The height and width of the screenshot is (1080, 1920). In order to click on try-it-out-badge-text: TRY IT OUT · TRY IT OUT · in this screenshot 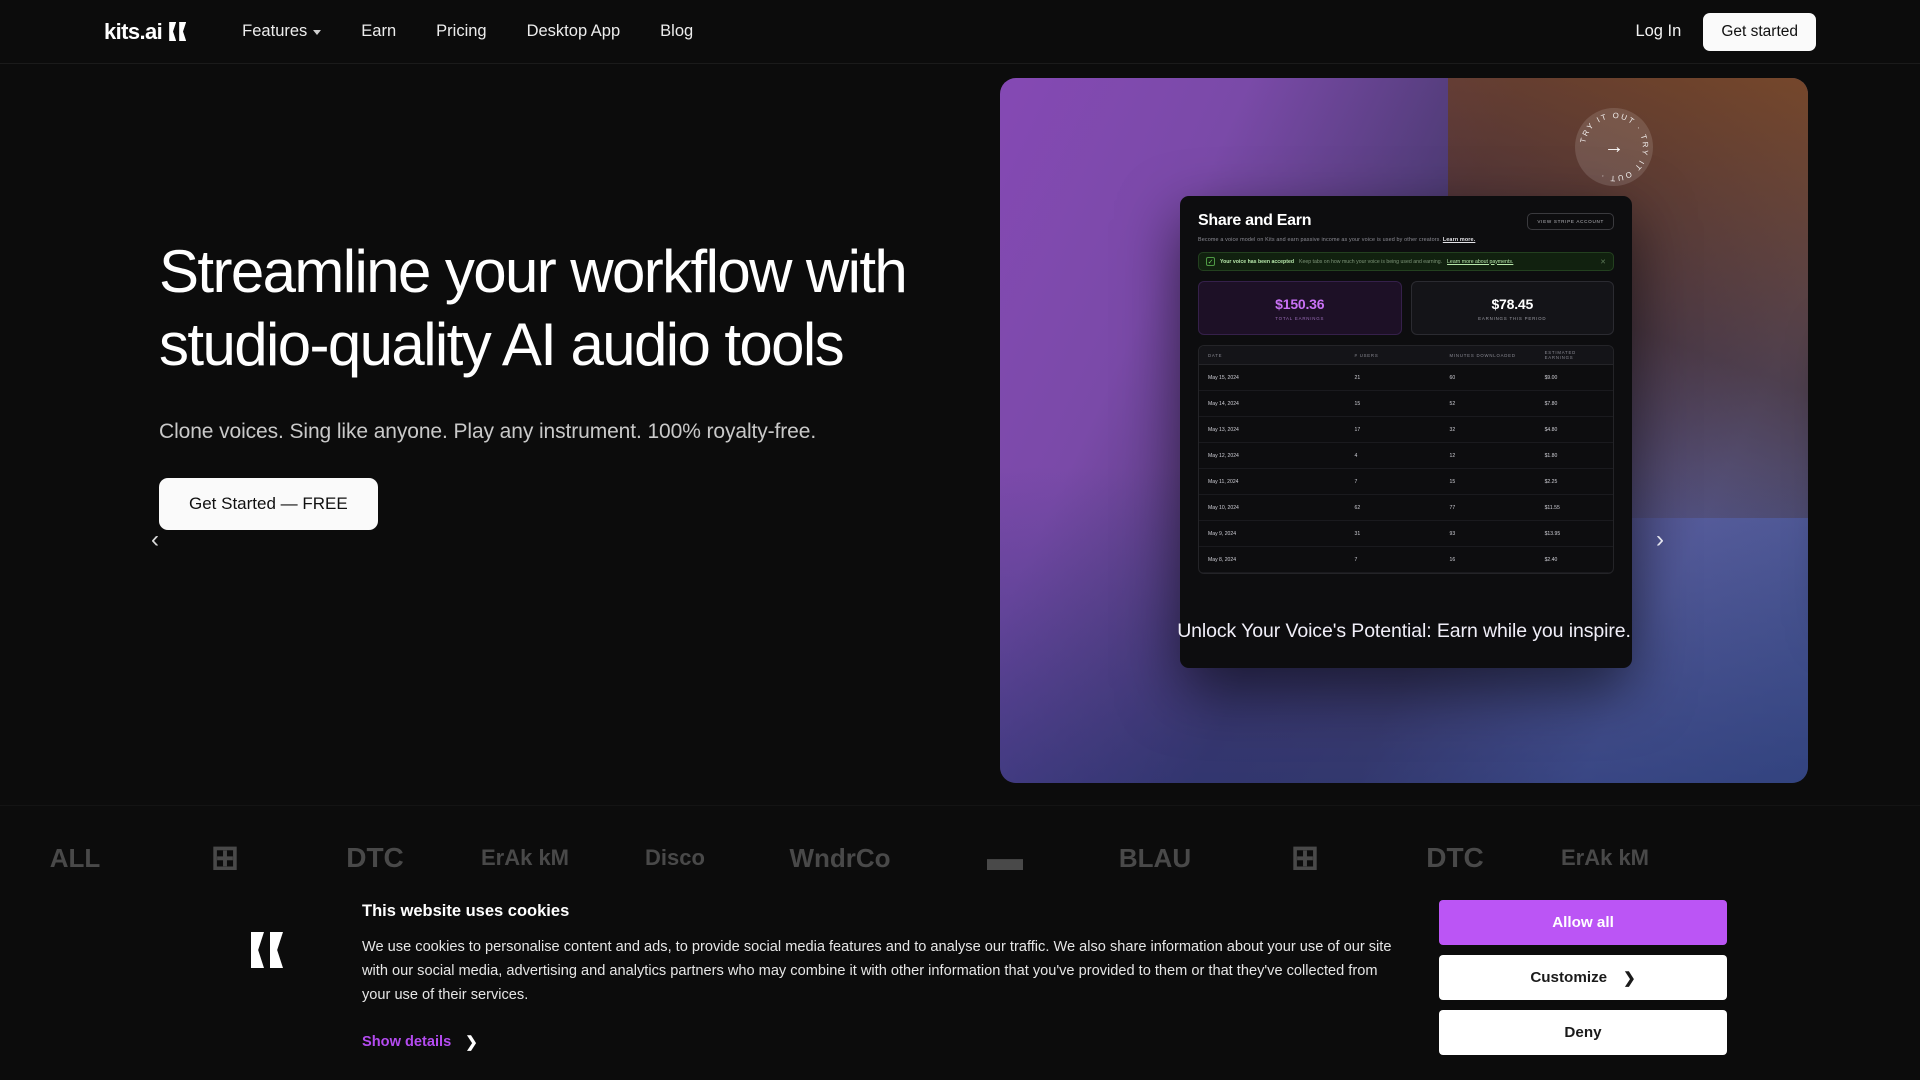, I will do `click(1614, 147)`.